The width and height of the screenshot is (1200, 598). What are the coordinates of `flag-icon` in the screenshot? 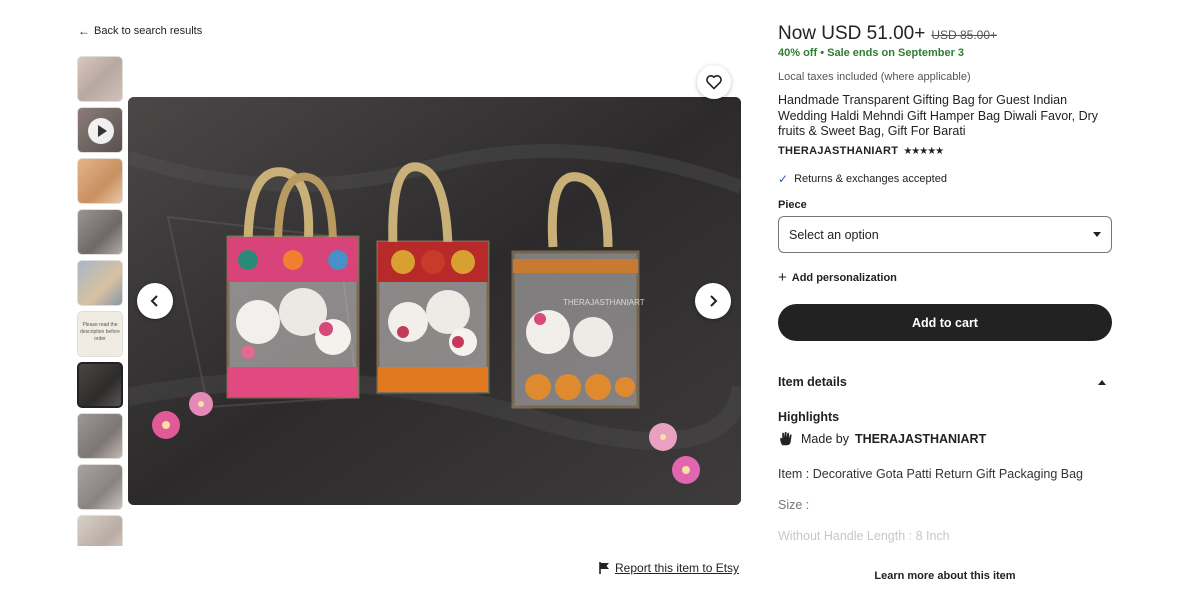 It's located at (604, 568).